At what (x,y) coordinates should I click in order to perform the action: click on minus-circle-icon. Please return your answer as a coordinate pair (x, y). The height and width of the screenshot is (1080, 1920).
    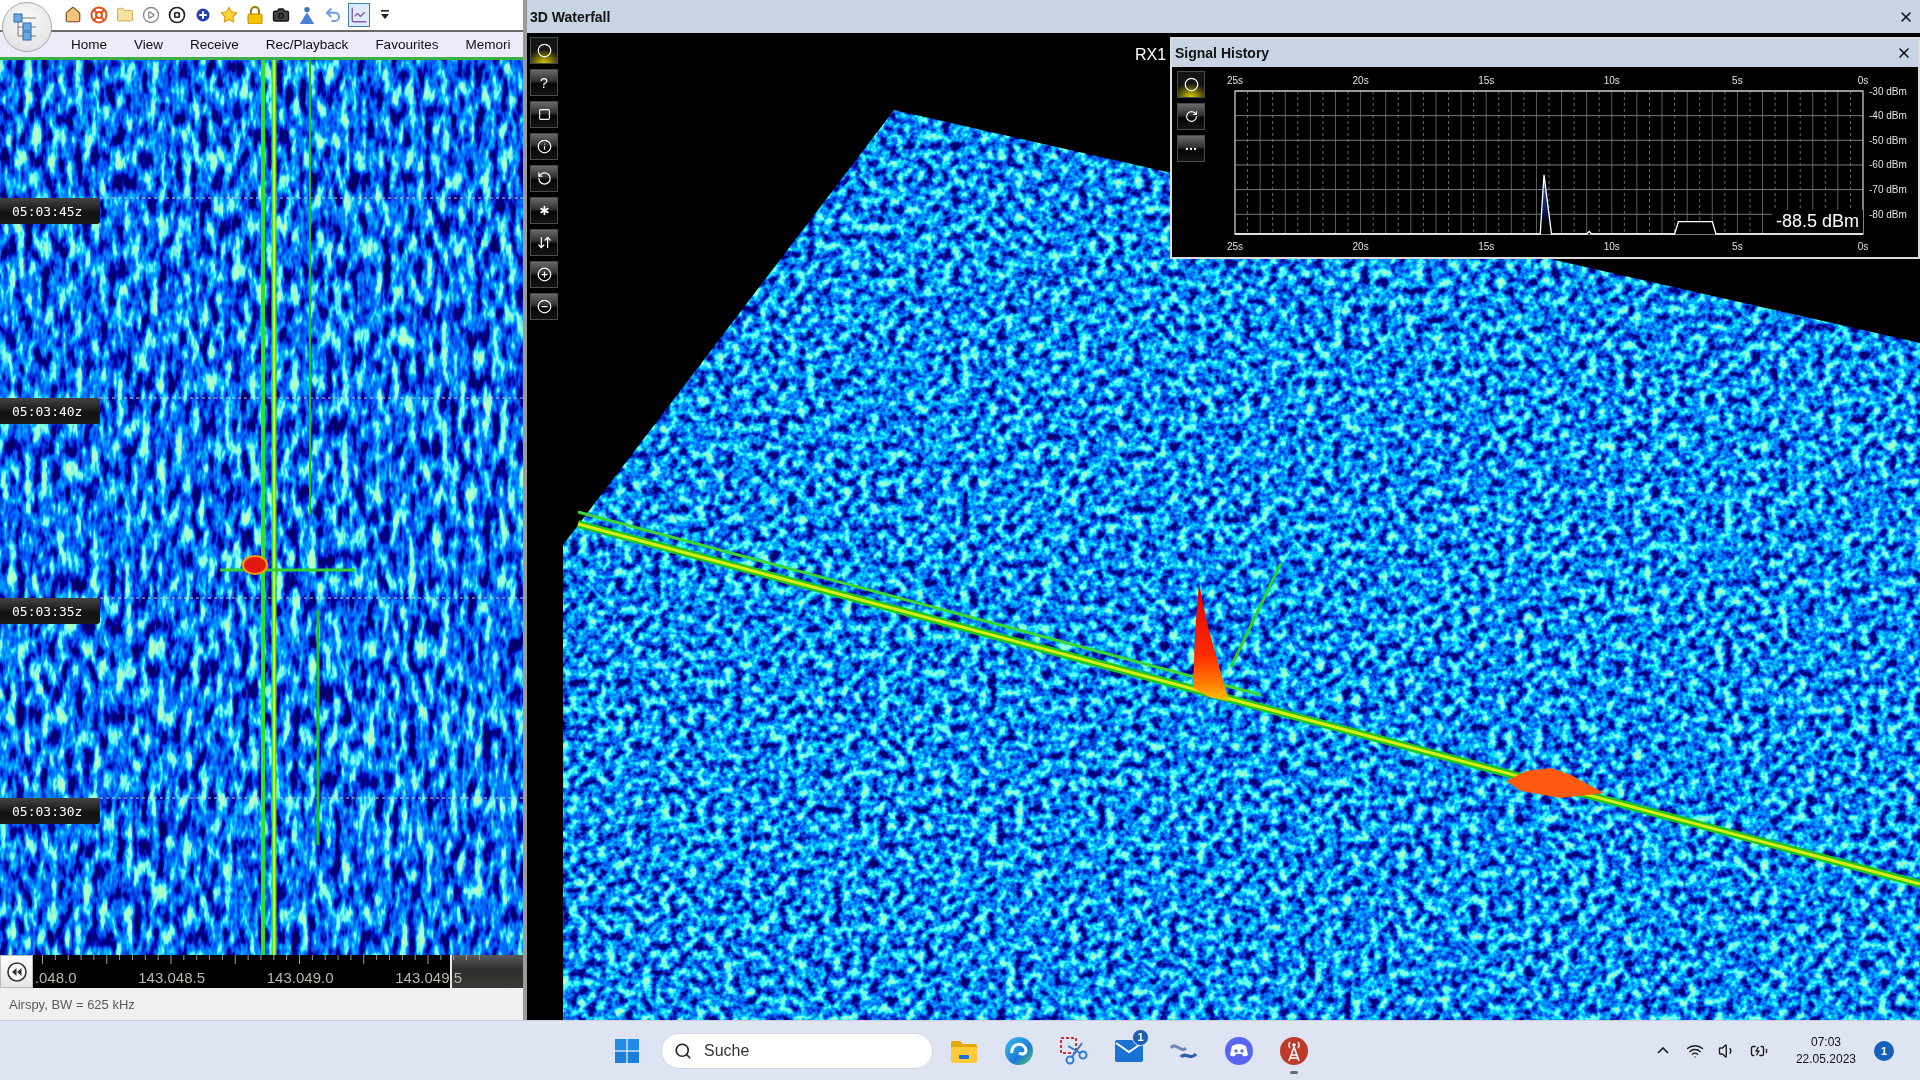
    Looking at the image, I should click on (544, 306).